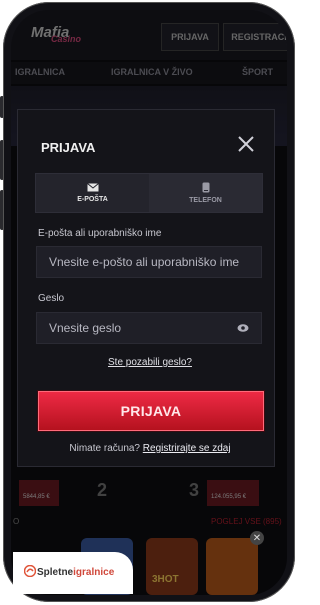 The height and width of the screenshot is (605, 320). I want to click on login-method-tabs: E-POŠTA TELEFON, so click(149, 193).